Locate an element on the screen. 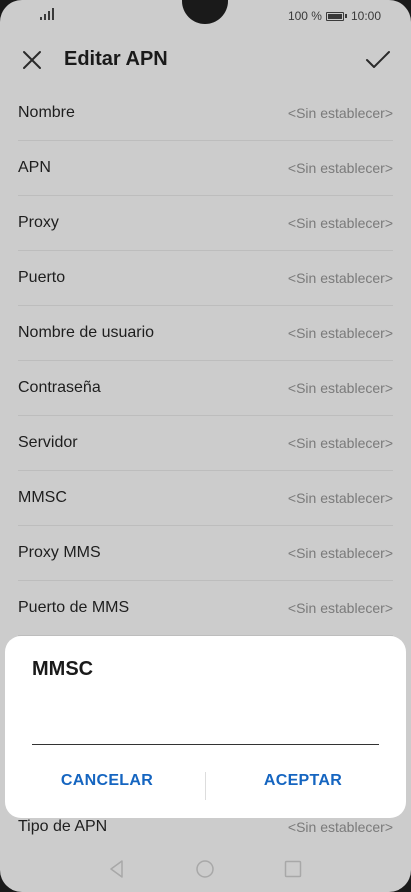 The image size is (411, 892). list-item-label: Nombre is located at coordinates (46, 112).